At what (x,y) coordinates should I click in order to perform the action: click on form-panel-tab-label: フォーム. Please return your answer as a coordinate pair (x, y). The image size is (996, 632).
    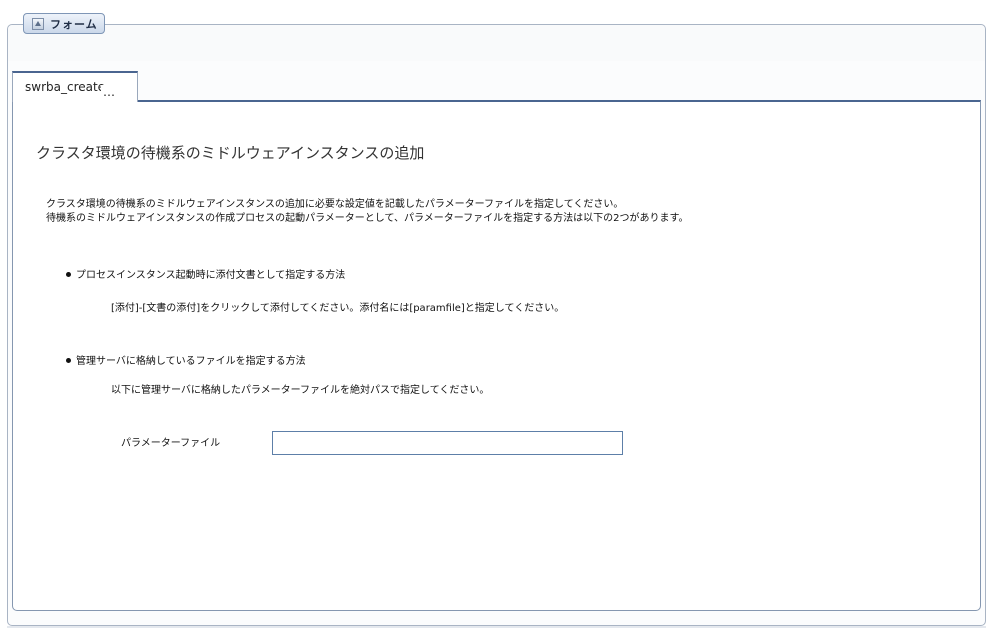
    Looking at the image, I should click on (74, 24).